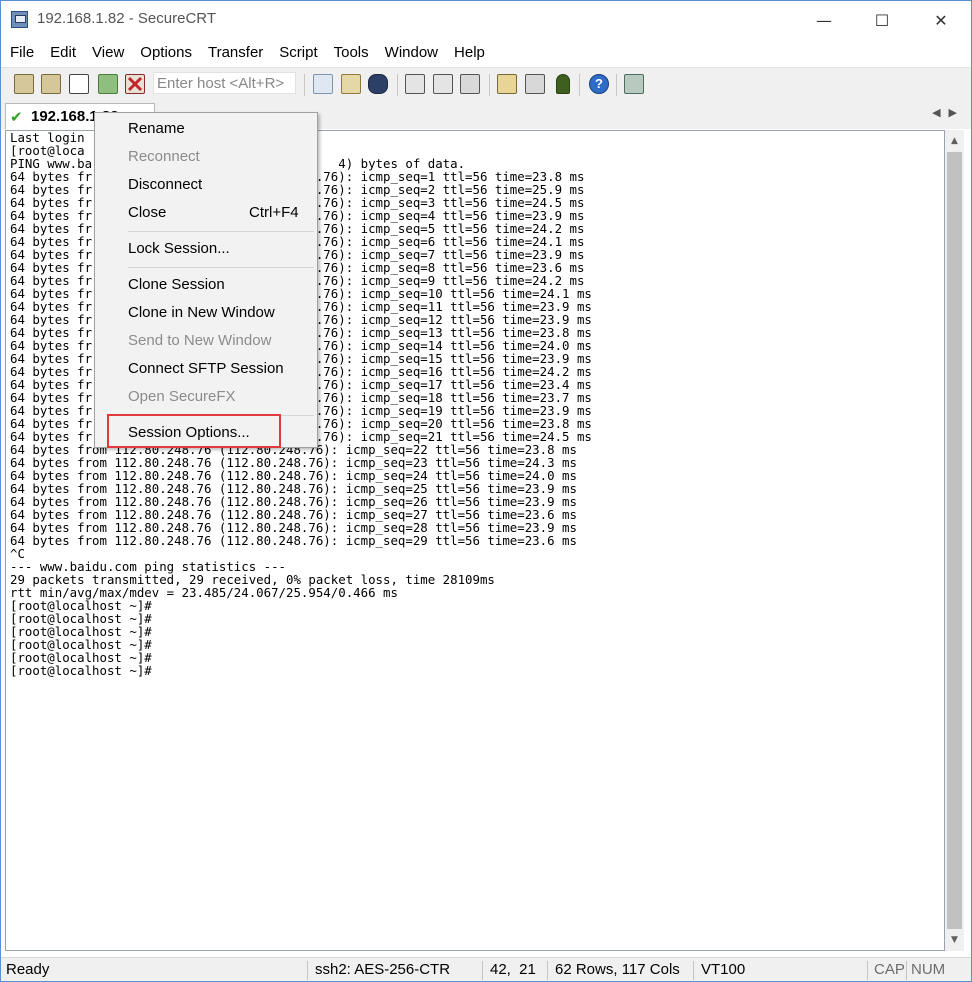 The height and width of the screenshot is (982, 972). Describe the element at coordinates (201, 312) in the screenshot. I see `menu-item-clone-in-new-window: Clone in New Window` at that location.